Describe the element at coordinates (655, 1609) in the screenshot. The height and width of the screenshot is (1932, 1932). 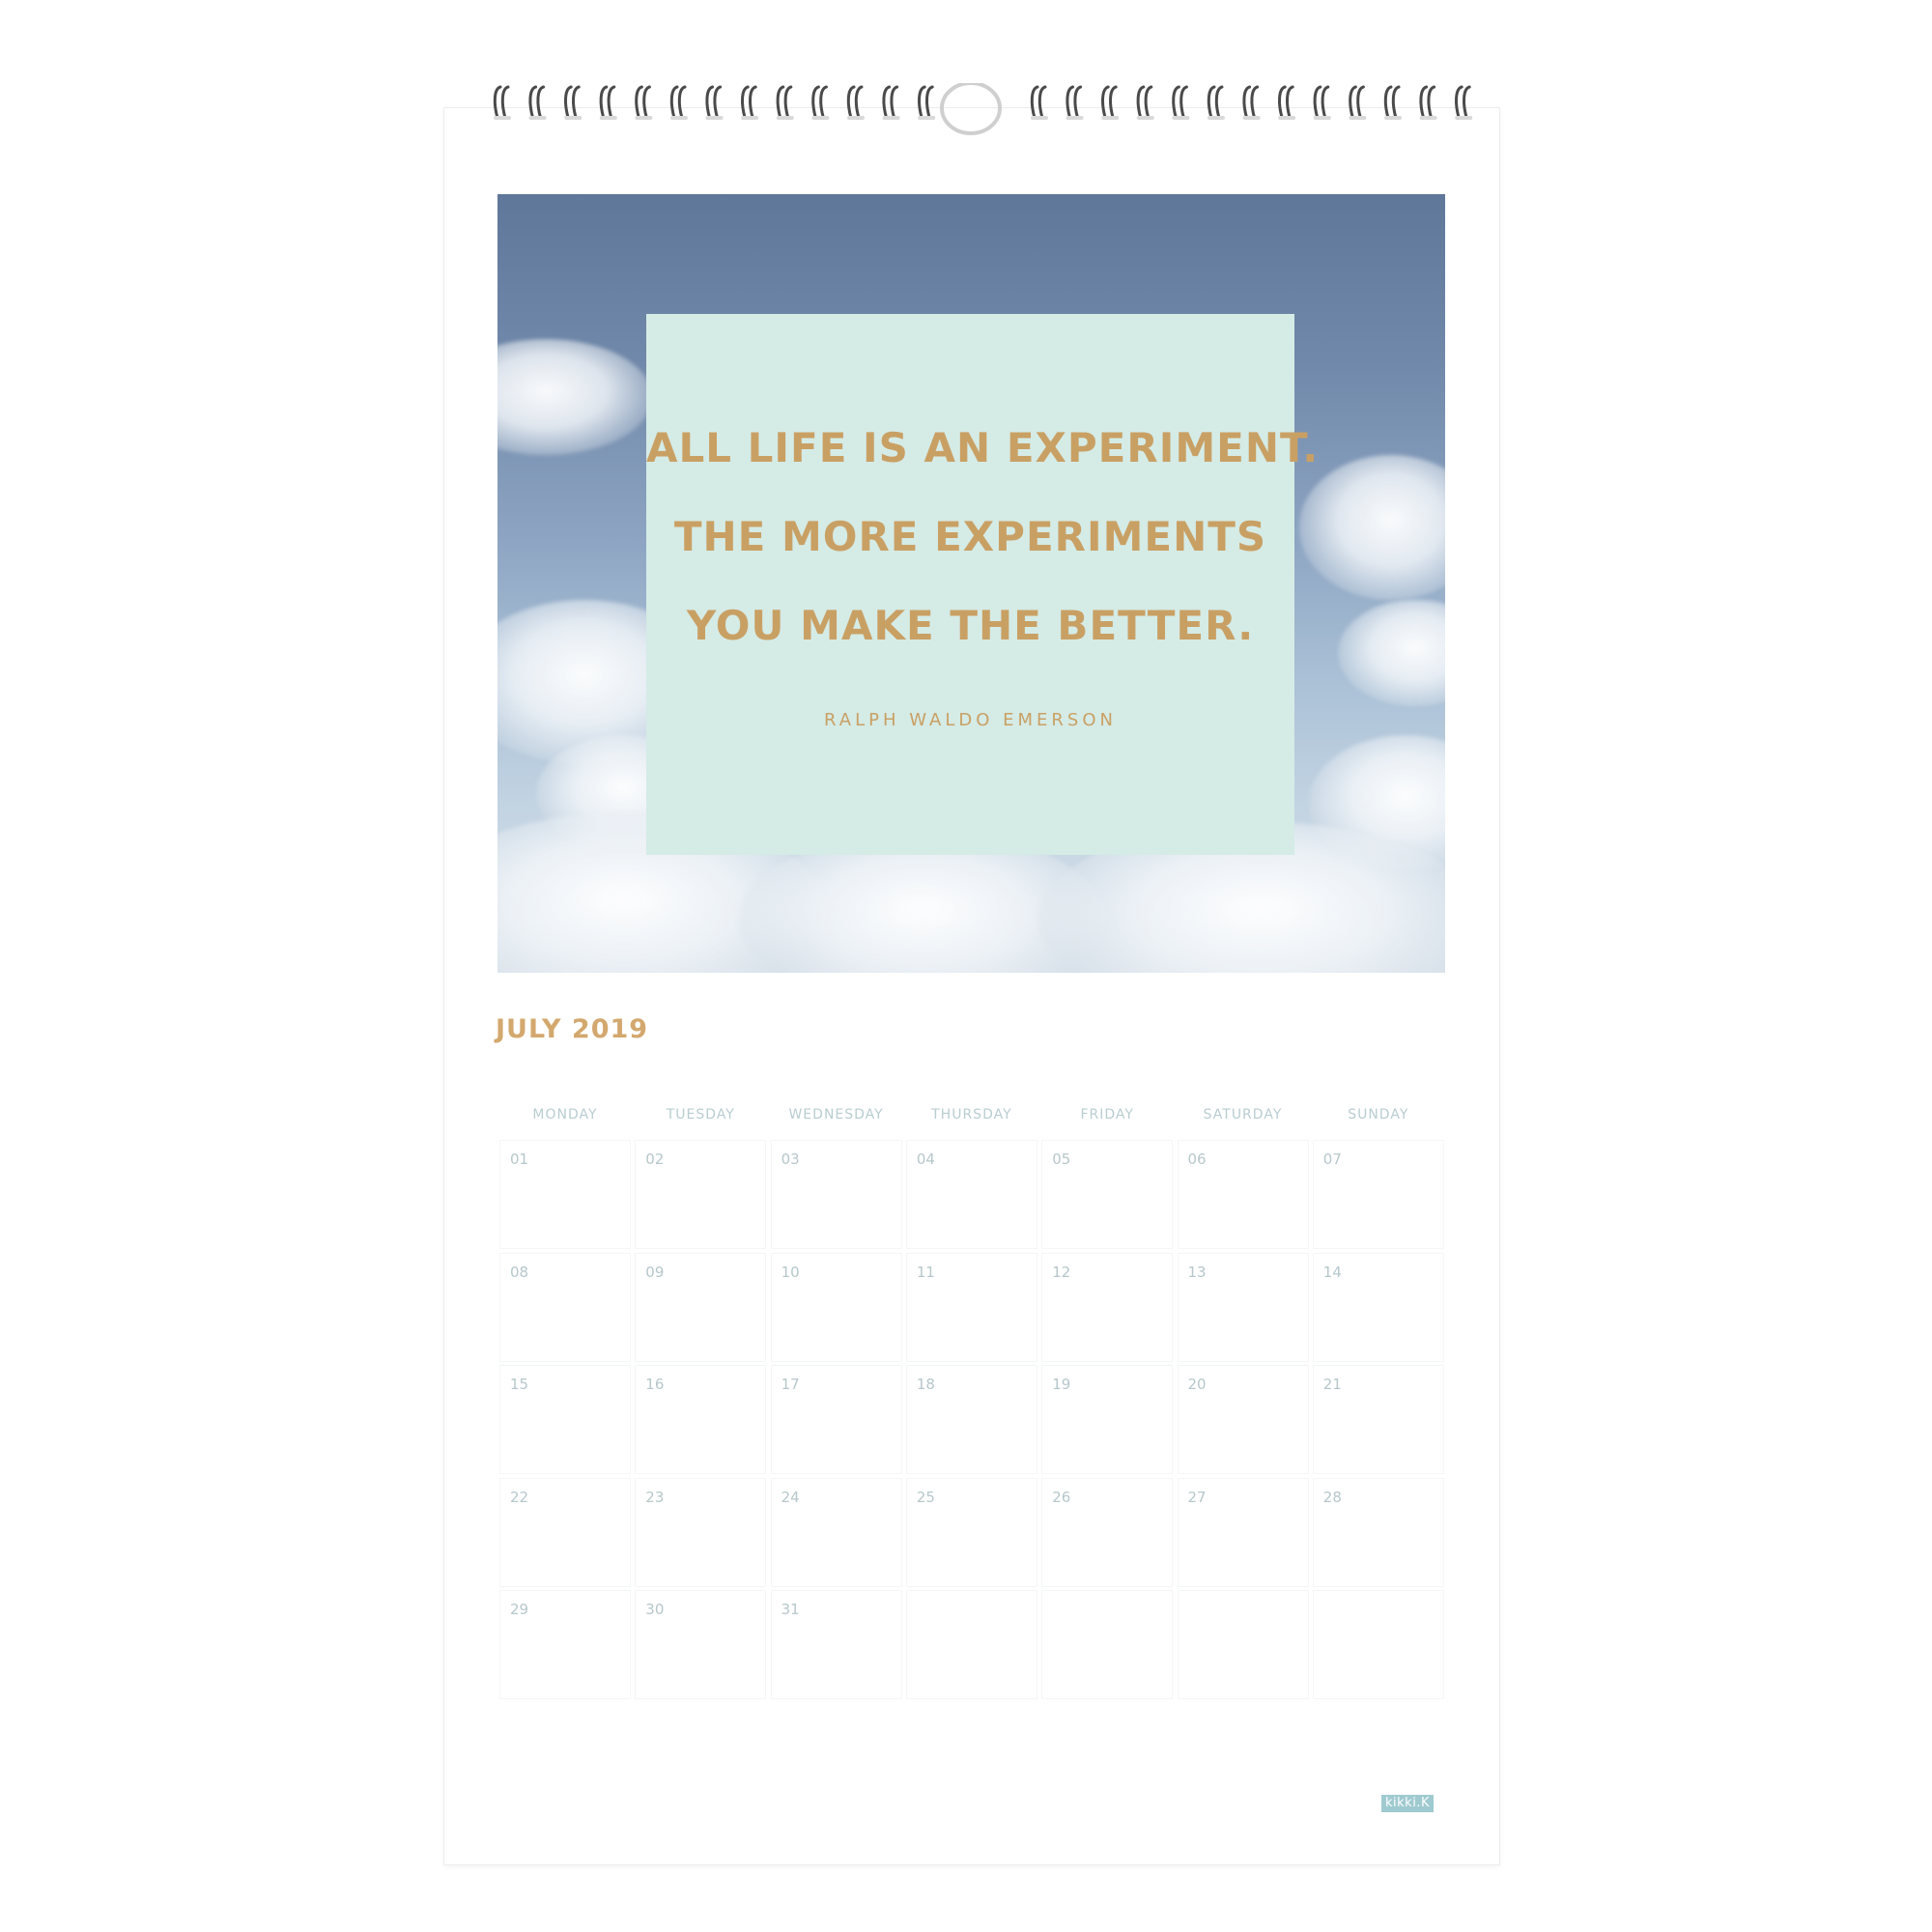
I see `day-number: 30` at that location.